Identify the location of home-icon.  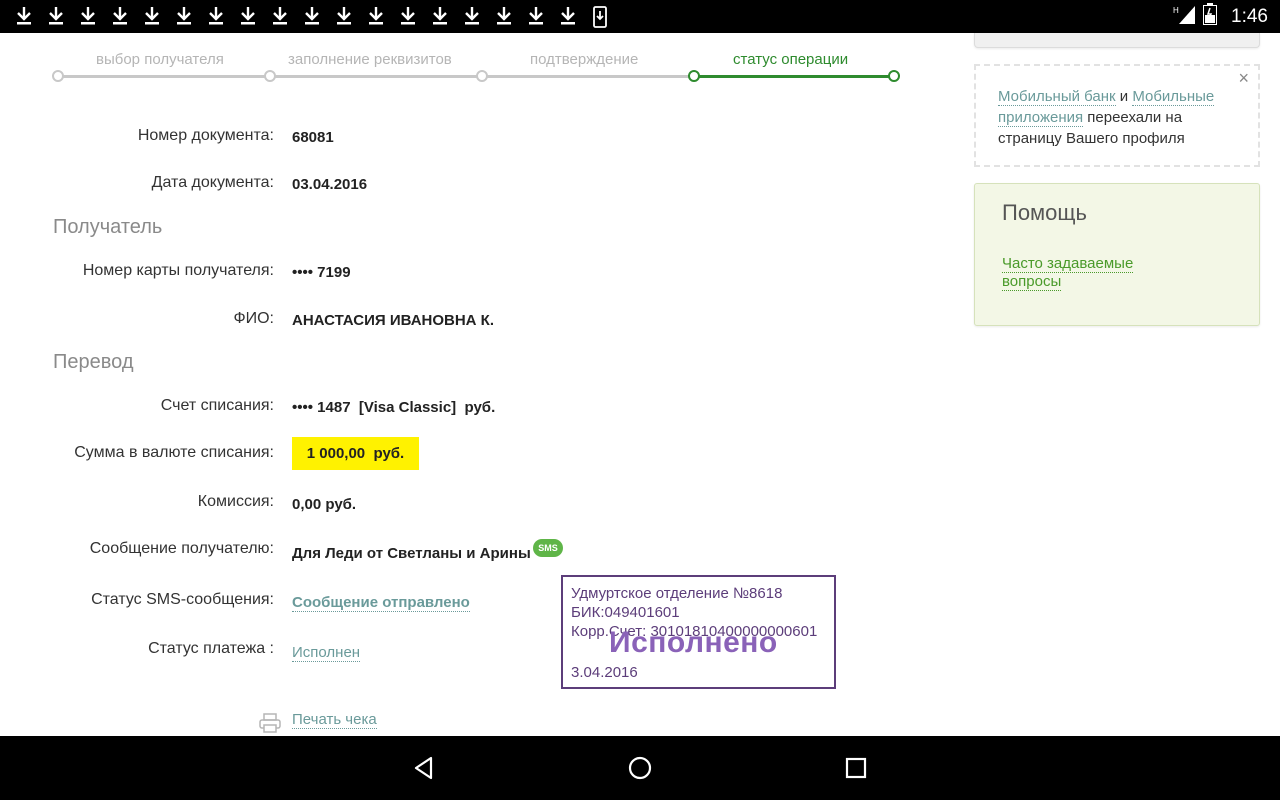
(640, 768).